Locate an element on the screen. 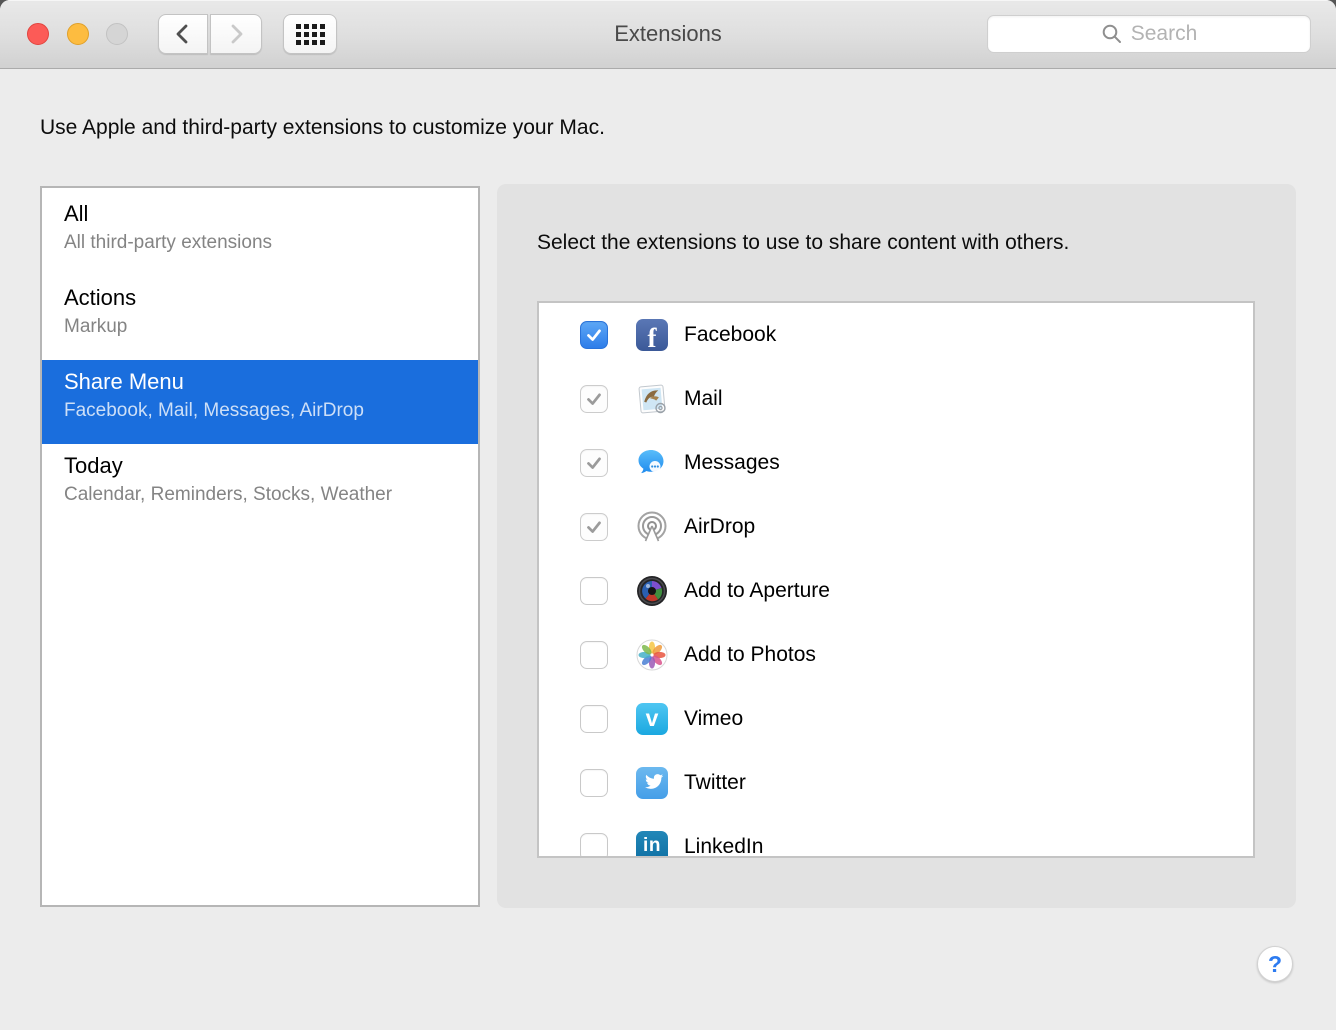 This screenshot has height=1030, width=1336. extension-label: Add to Aperture is located at coordinates (757, 590).